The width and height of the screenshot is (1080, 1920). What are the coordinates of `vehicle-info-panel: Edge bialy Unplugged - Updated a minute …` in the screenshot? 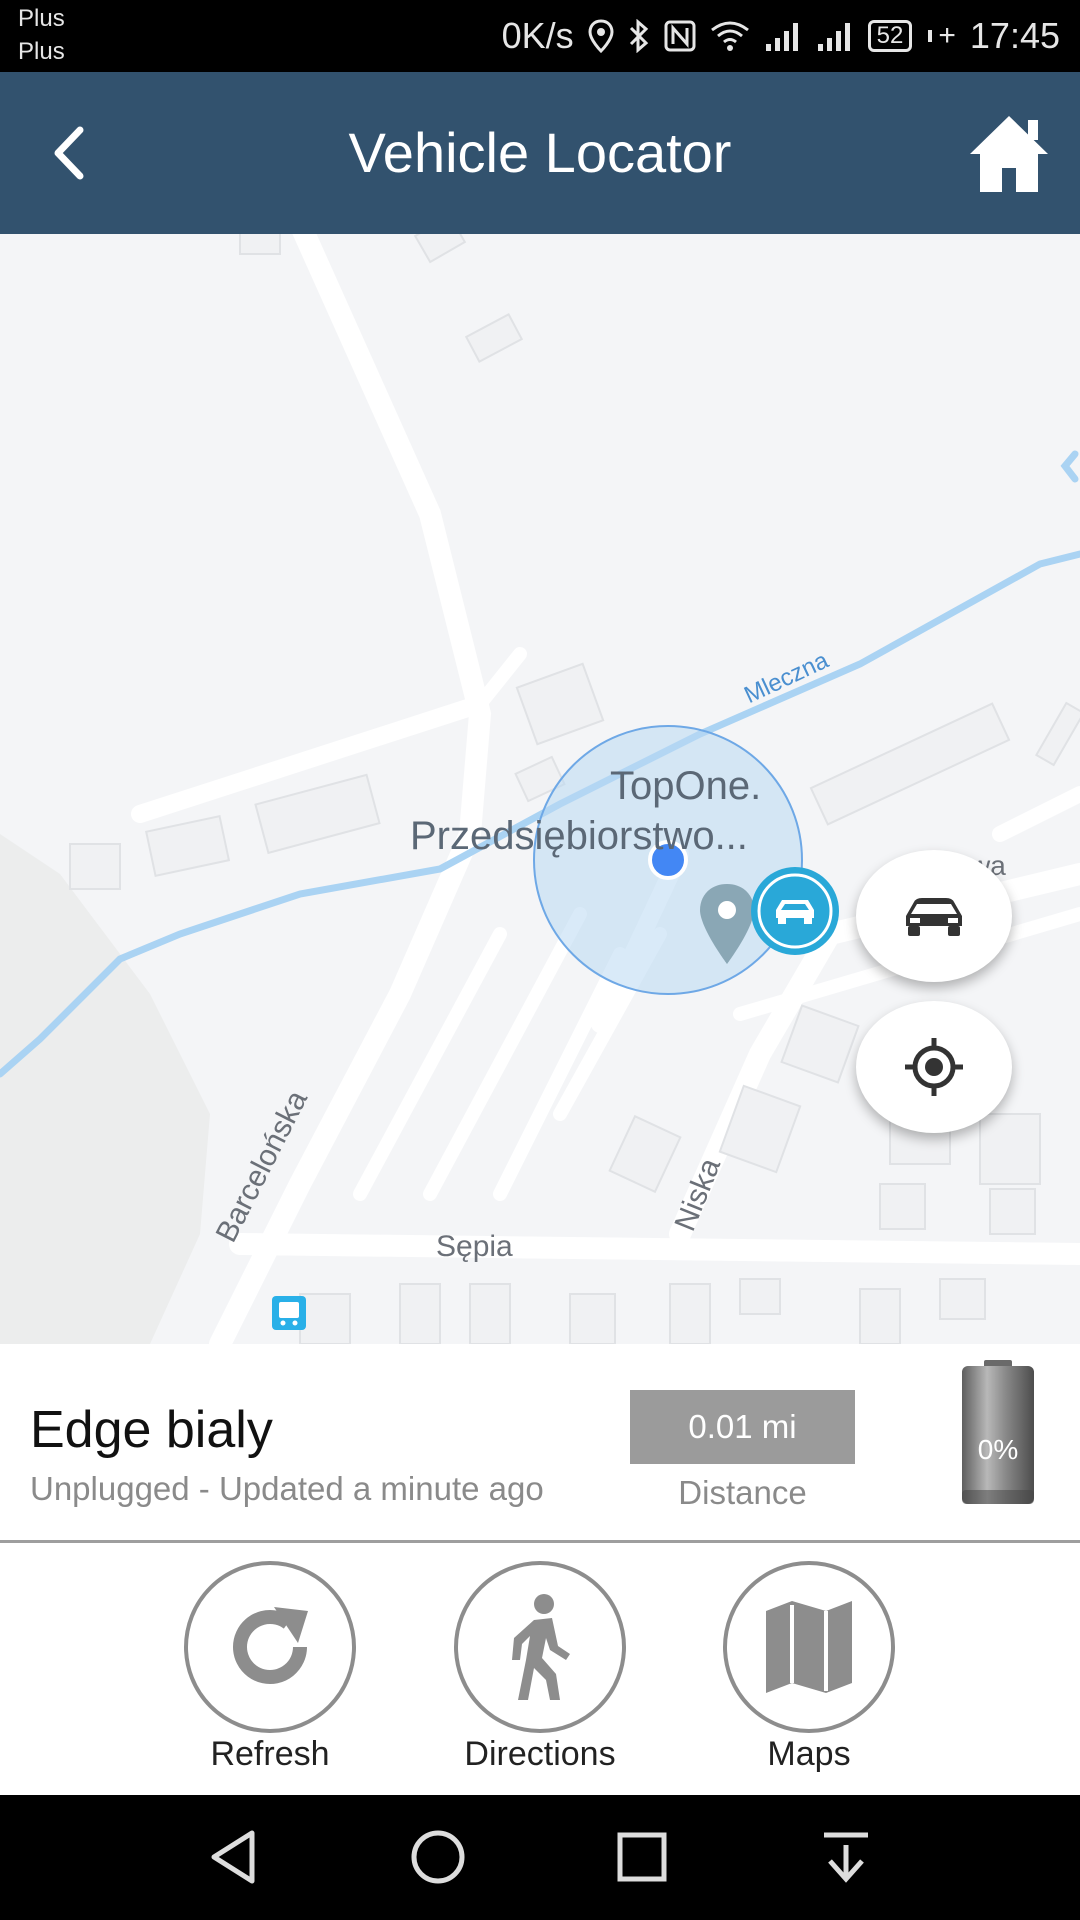 It's located at (540, 1443).